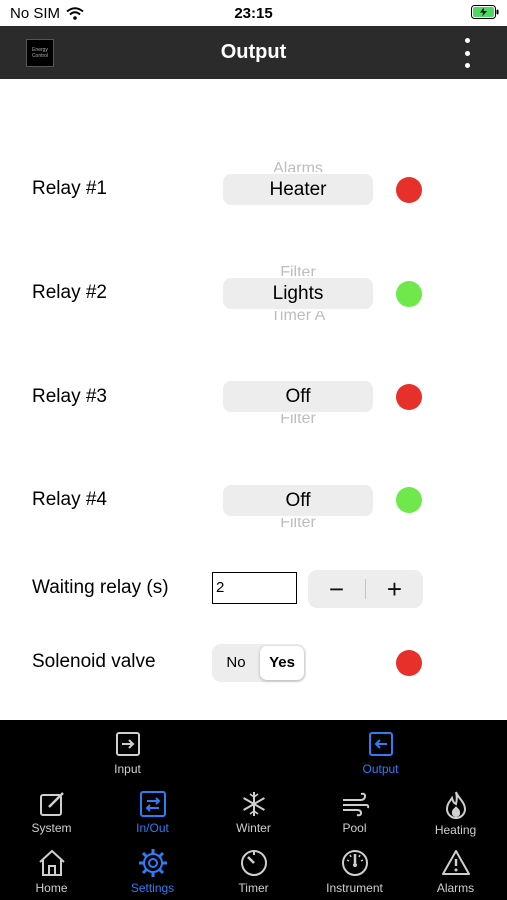 The width and height of the screenshot is (507, 900). Describe the element at coordinates (152, 863) in the screenshot. I see `gear-icon` at that location.